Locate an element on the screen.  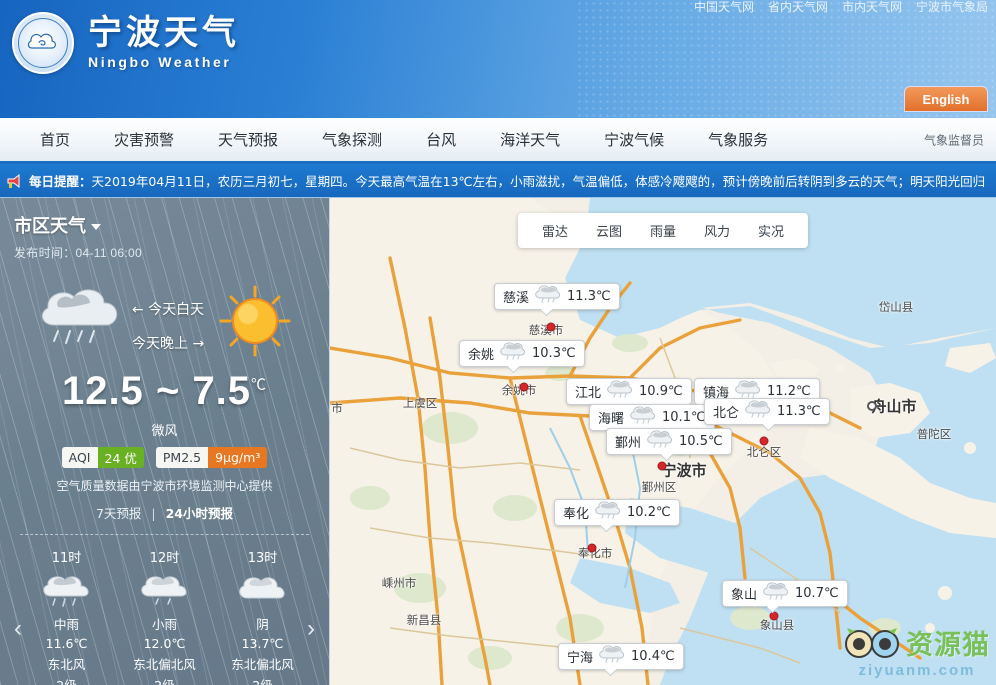
megaphone-icon is located at coordinates (13, 180).